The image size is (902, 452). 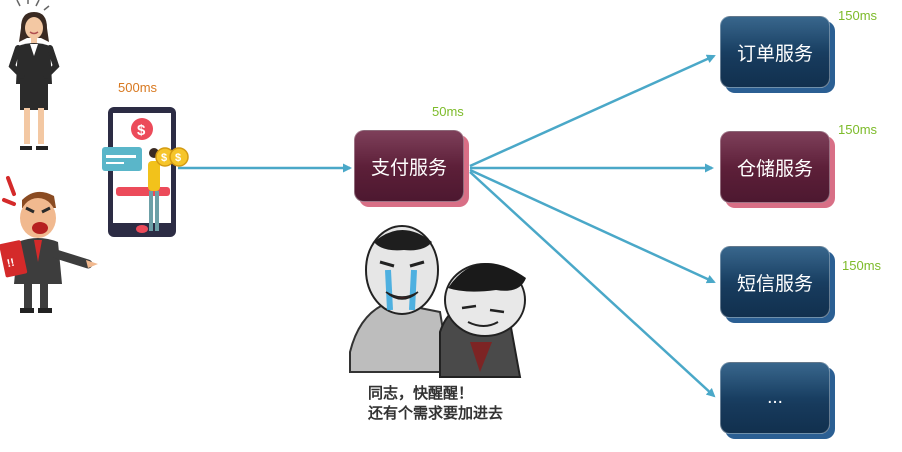 I want to click on order-service-node: 订单服务, so click(x=775, y=52).